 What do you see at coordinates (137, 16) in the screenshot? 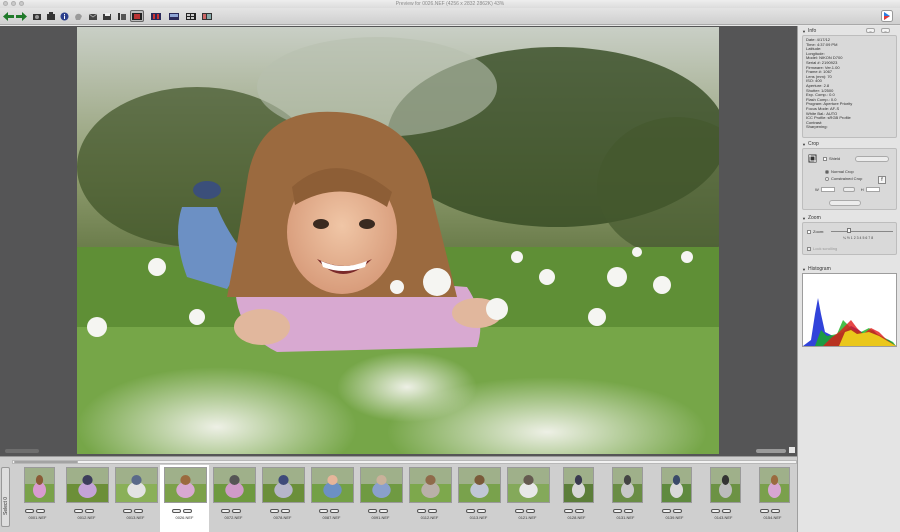
I see `layout-selected-icon` at bounding box center [137, 16].